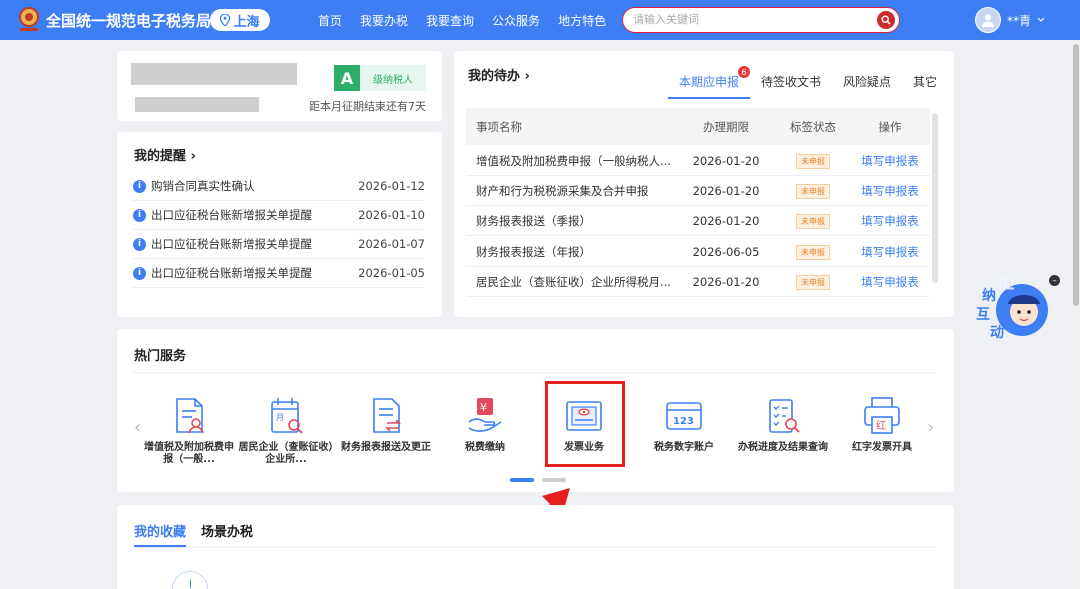 The height and width of the screenshot is (589, 1080). I want to click on report-exchange-icon, so click(387, 415).